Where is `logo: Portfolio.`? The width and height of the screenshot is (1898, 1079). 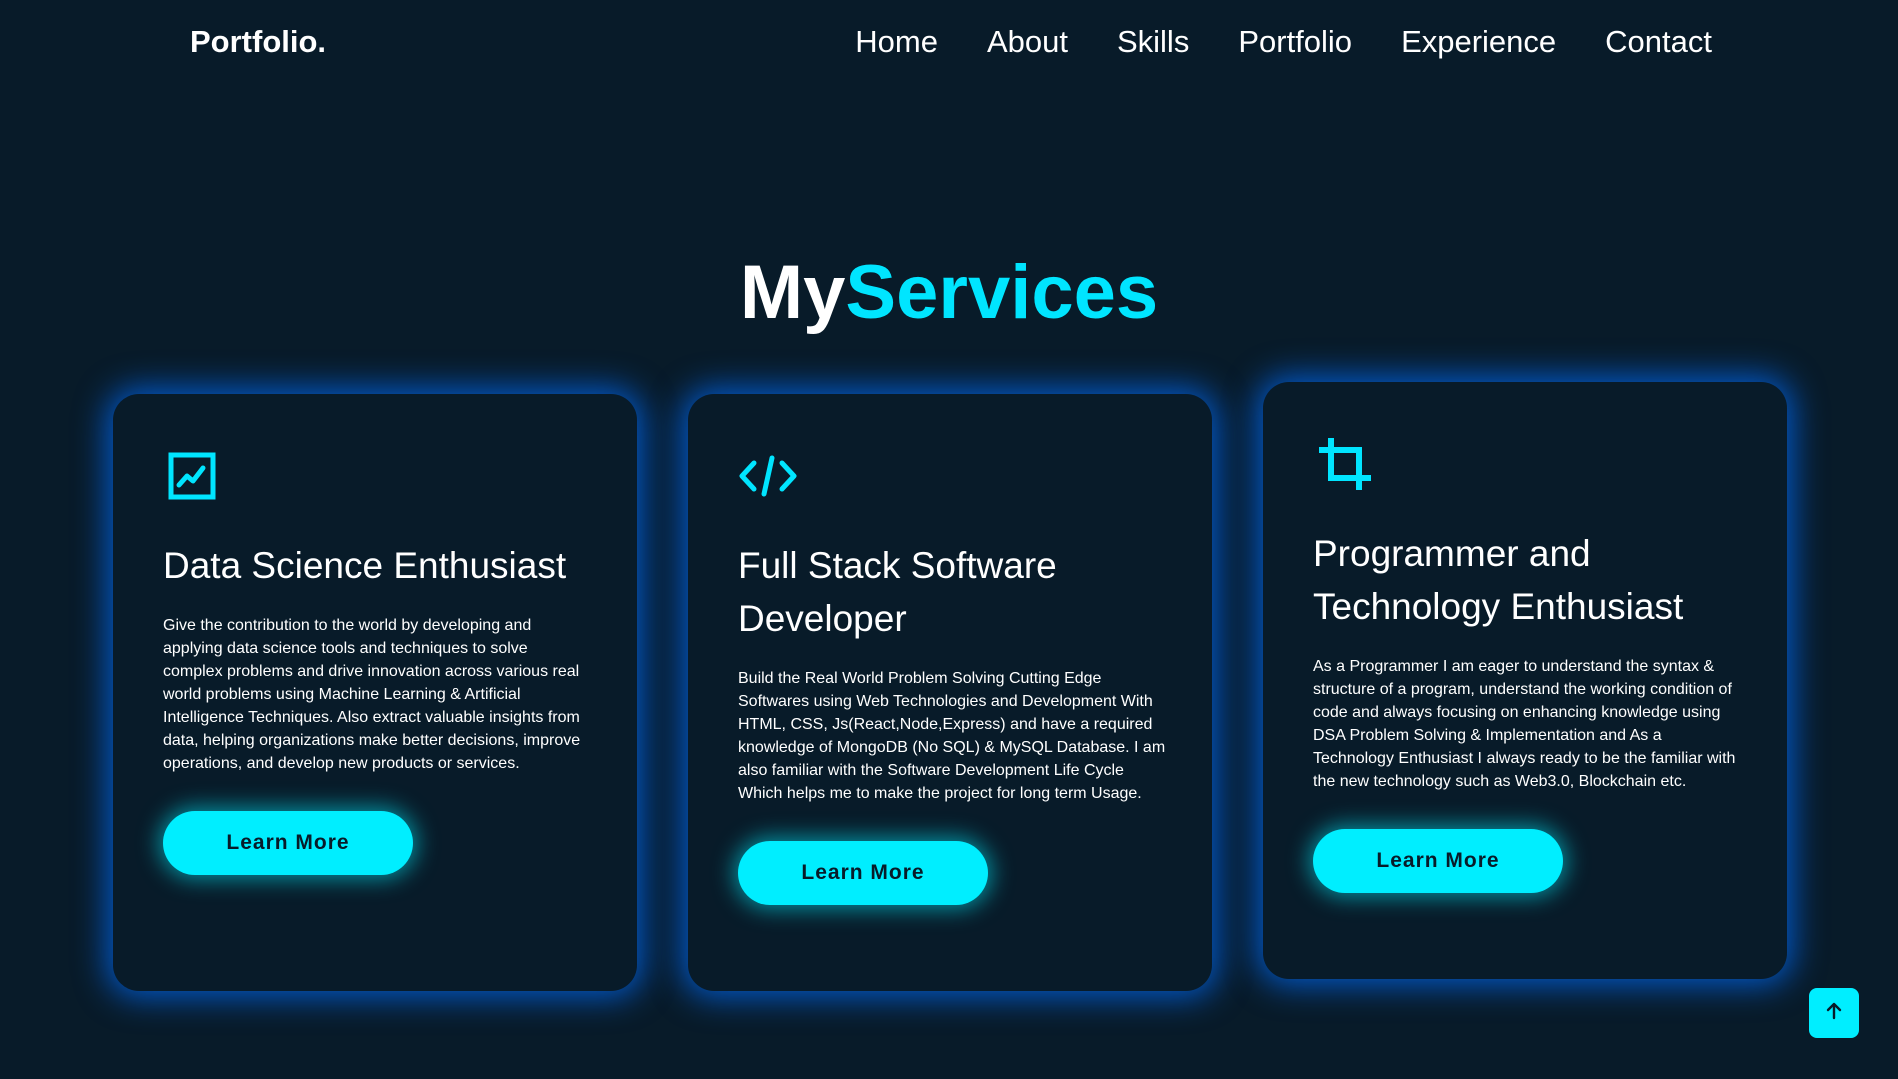
logo: Portfolio. is located at coordinates (258, 42).